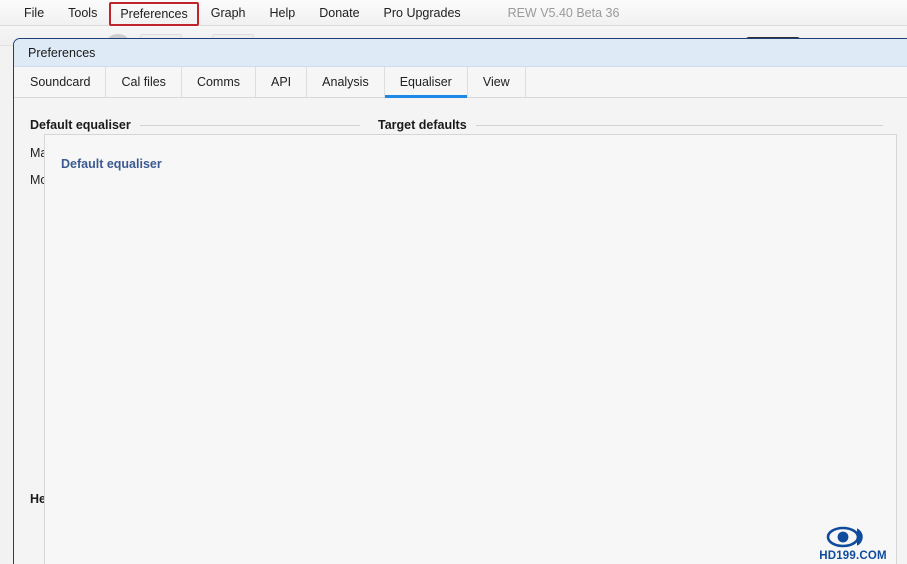 The width and height of the screenshot is (907, 564). I want to click on tab-analysis: Analysis, so click(346, 82).